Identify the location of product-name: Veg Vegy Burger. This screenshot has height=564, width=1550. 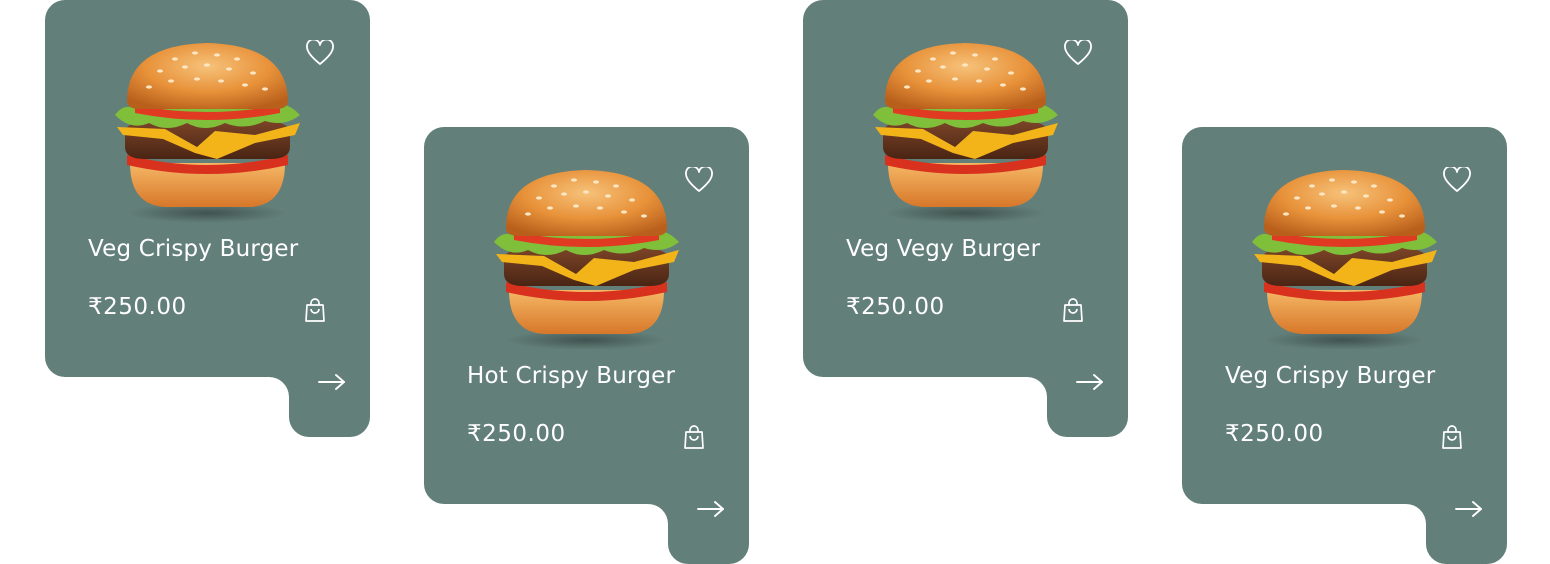
(943, 249).